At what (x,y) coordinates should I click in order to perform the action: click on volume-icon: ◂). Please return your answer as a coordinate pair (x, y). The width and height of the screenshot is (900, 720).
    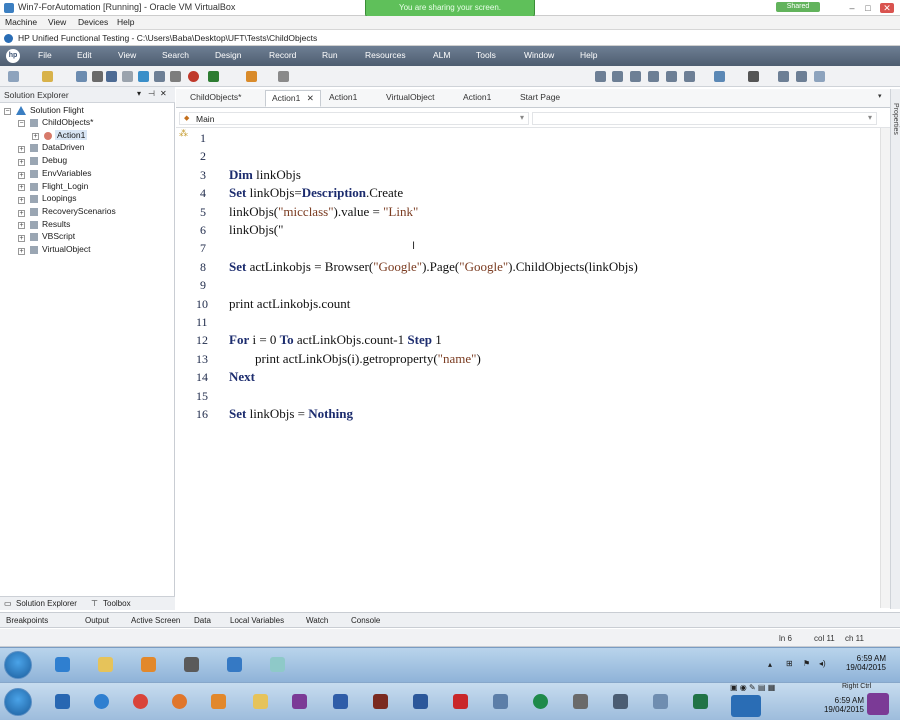
    Looking at the image, I should click on (822, 663).